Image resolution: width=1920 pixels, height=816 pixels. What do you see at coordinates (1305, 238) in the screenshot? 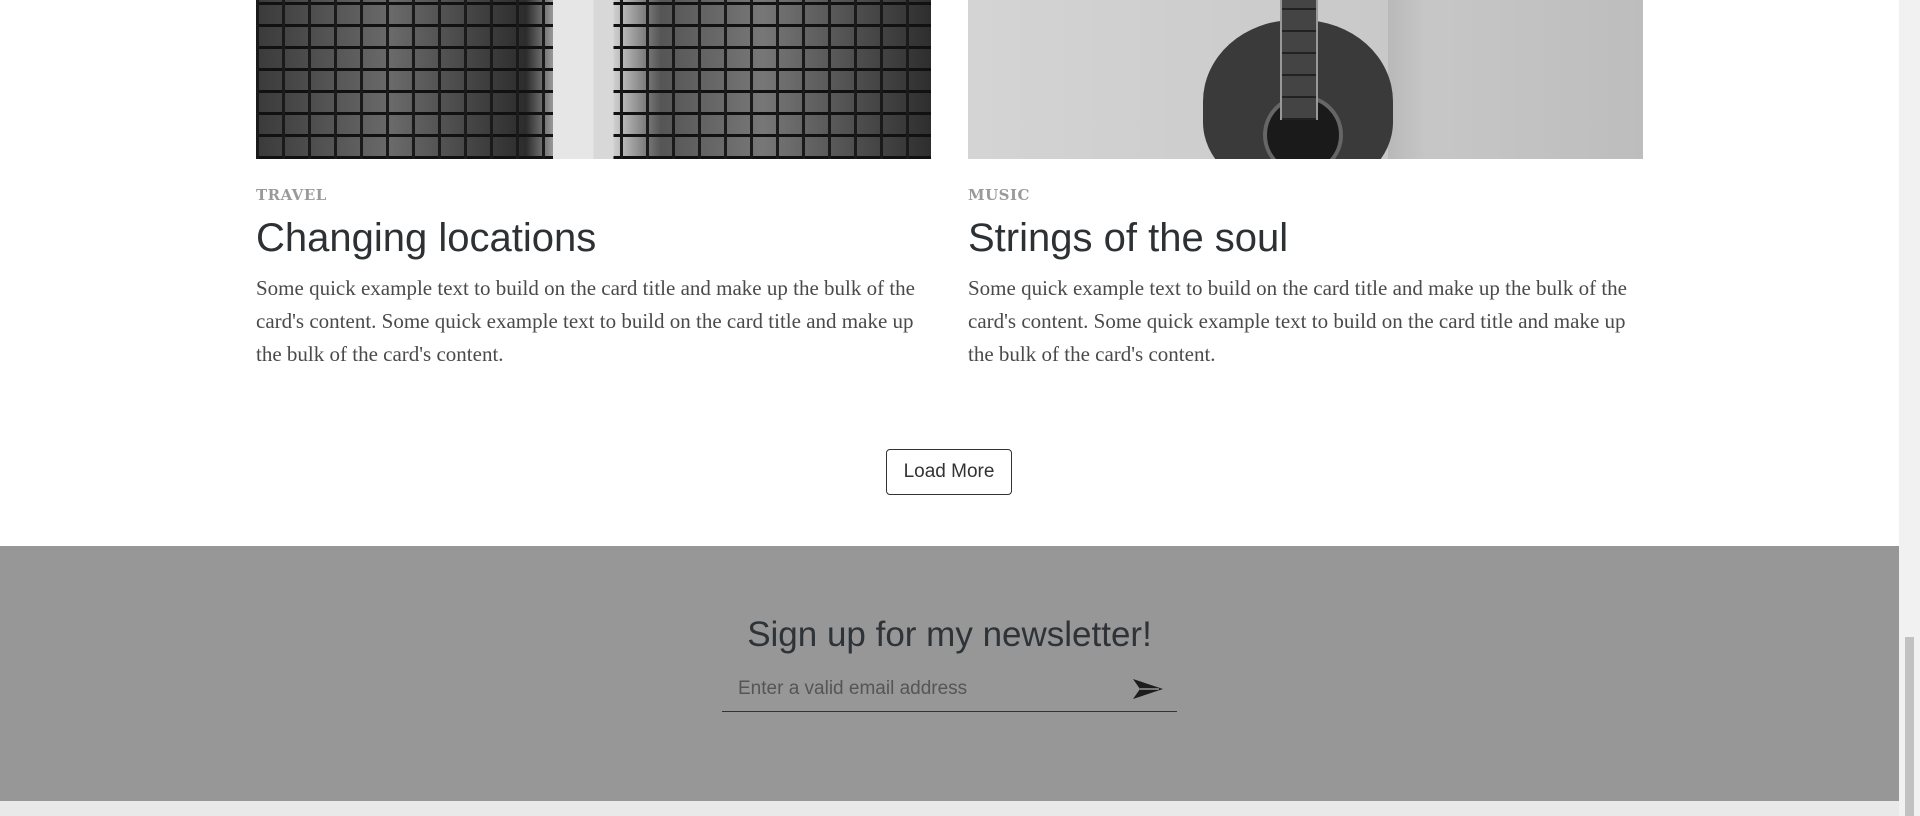
I see `card-title: Strings of the soul` at bounding box center [1305, 238].